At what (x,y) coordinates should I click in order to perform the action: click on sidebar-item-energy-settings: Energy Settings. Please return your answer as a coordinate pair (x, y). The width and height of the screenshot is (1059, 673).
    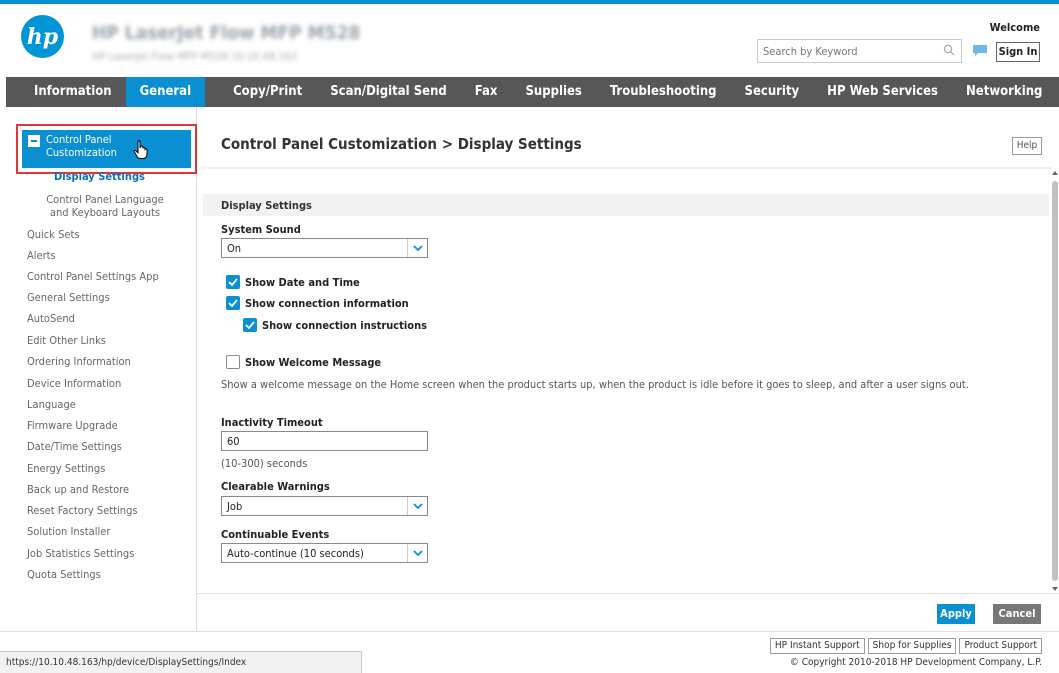
    Looking at the image, I should click on (66, 468).